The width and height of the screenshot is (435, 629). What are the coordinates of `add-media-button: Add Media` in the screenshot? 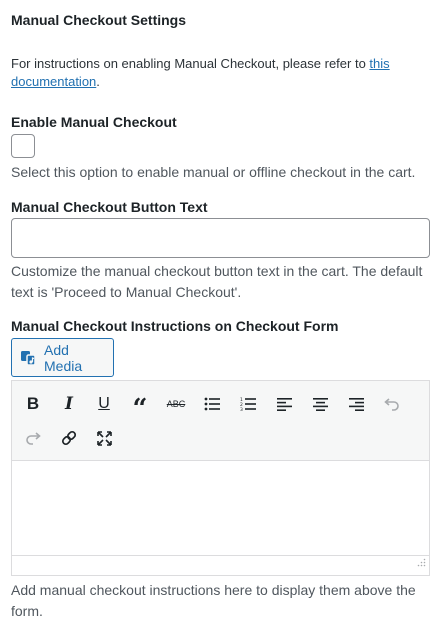 It's located at (62, 357).